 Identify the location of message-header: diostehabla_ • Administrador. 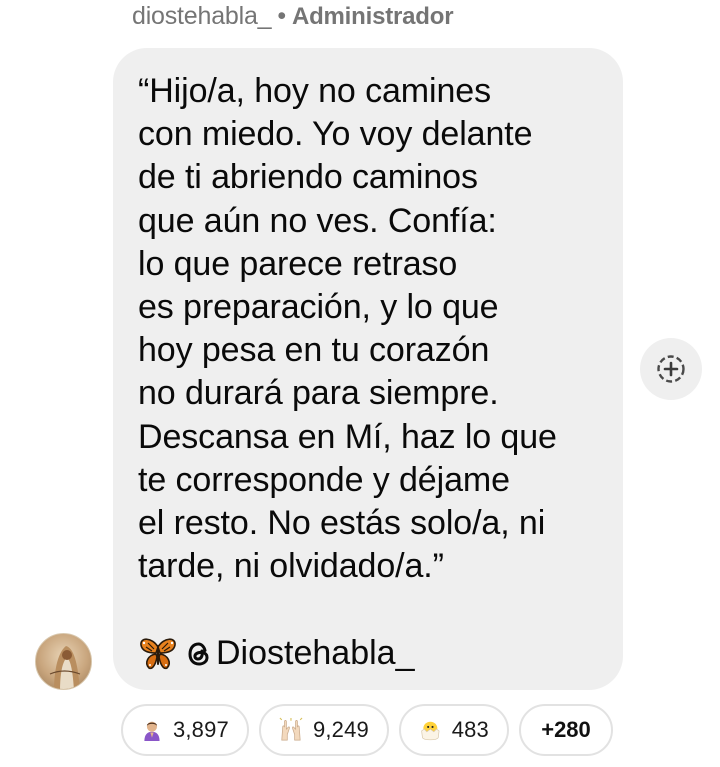
(293, 16).